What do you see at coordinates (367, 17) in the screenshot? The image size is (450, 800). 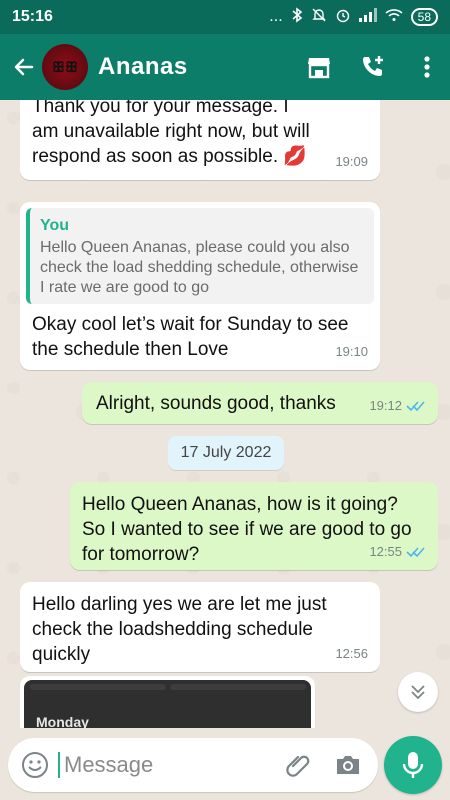 I see `signal-icon` at bounding box center [367, 17].